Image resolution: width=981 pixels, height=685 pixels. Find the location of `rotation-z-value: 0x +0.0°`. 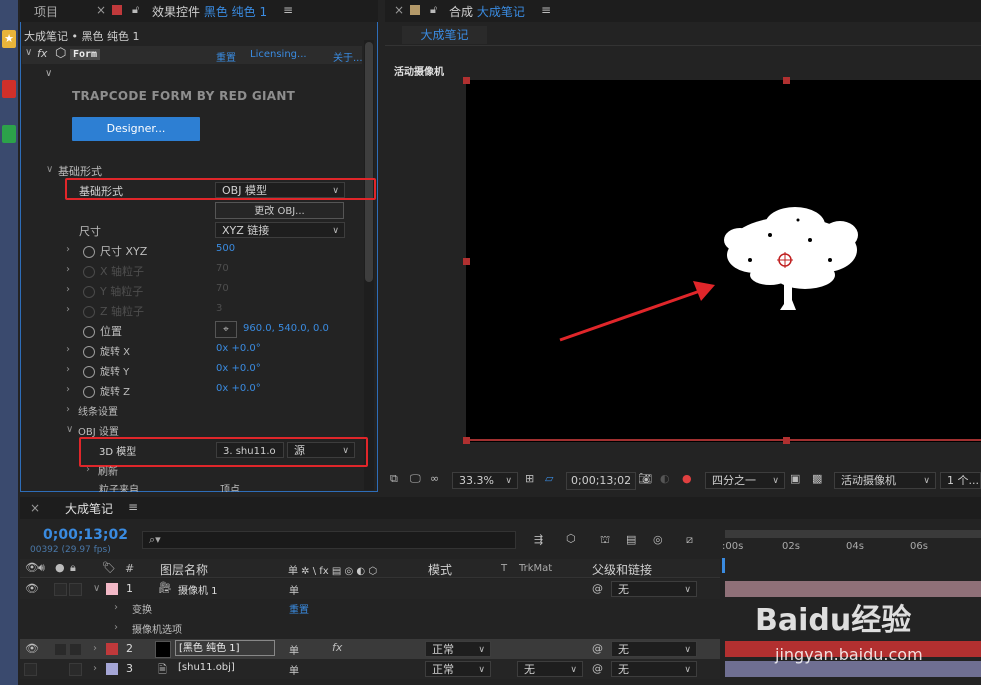

rotation-z-value: 0x +0.0° is located at coordinates (238, 388).